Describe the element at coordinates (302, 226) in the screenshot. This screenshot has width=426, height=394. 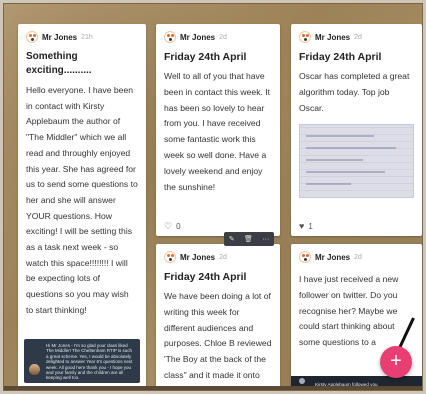
I see `heart-filled-icon: ♥` at that location.